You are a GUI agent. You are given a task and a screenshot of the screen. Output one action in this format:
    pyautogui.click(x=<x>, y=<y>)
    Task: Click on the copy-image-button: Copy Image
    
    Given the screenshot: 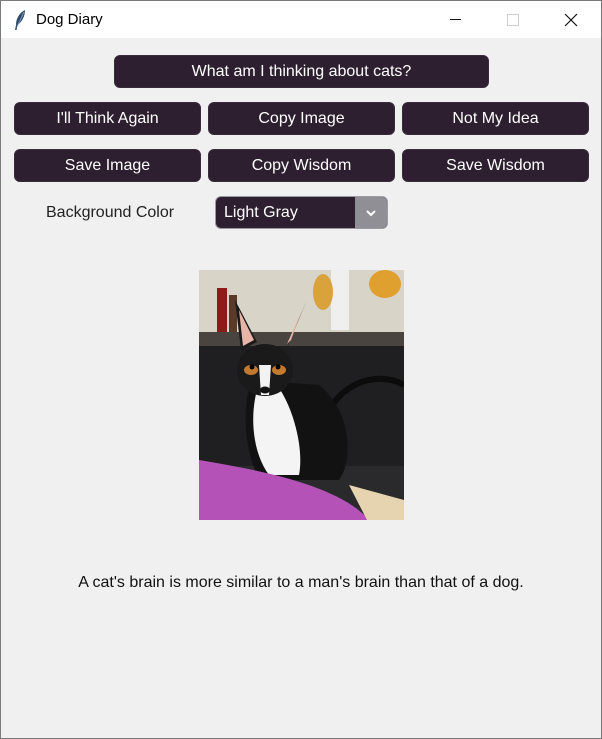 What is the action you would take?
    pyautogui.click(x=301, y=118)
    